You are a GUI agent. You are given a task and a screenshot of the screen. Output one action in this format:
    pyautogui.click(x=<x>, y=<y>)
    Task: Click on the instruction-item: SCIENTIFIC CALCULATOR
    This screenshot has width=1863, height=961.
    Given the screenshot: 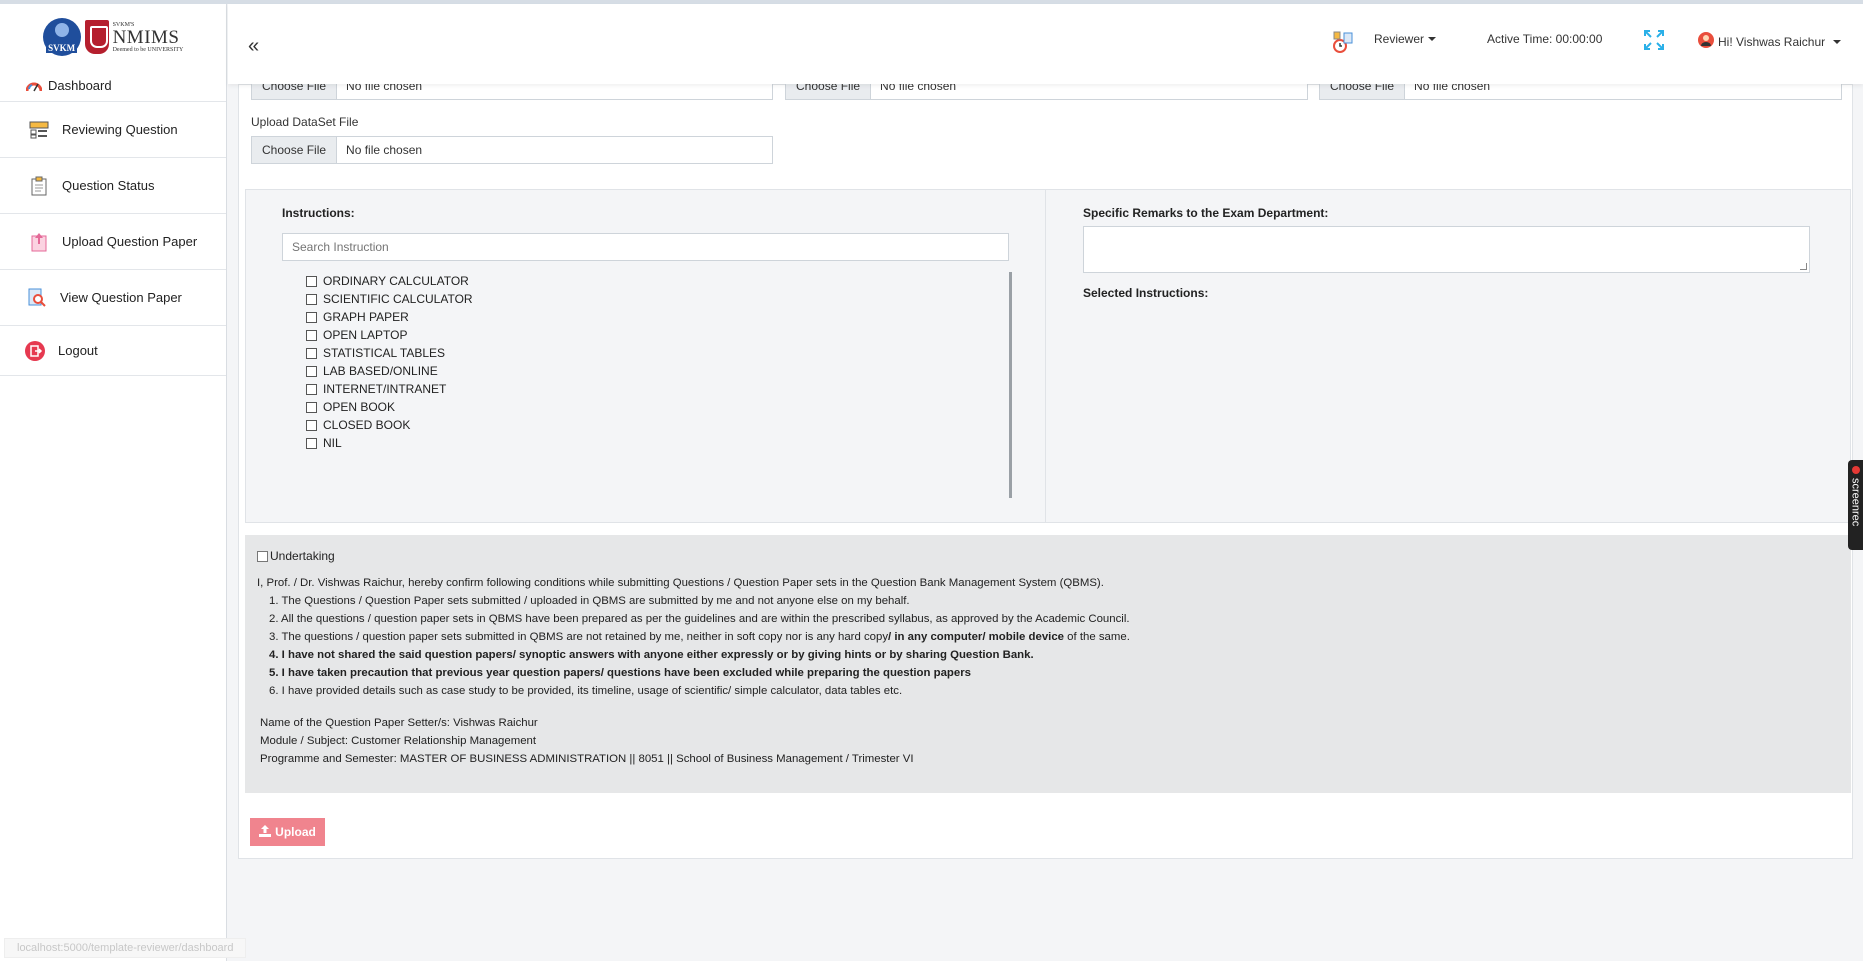 What is the action you would take?
    pyautogui.click(x=645, y=299)
    